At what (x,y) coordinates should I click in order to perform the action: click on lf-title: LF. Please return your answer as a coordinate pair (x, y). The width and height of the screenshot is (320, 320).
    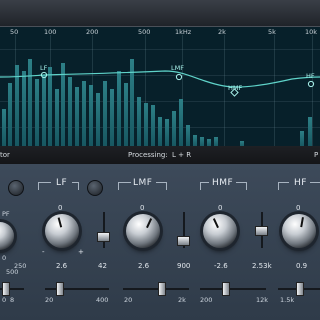
    Looking at the image, I should click on (62, 183).